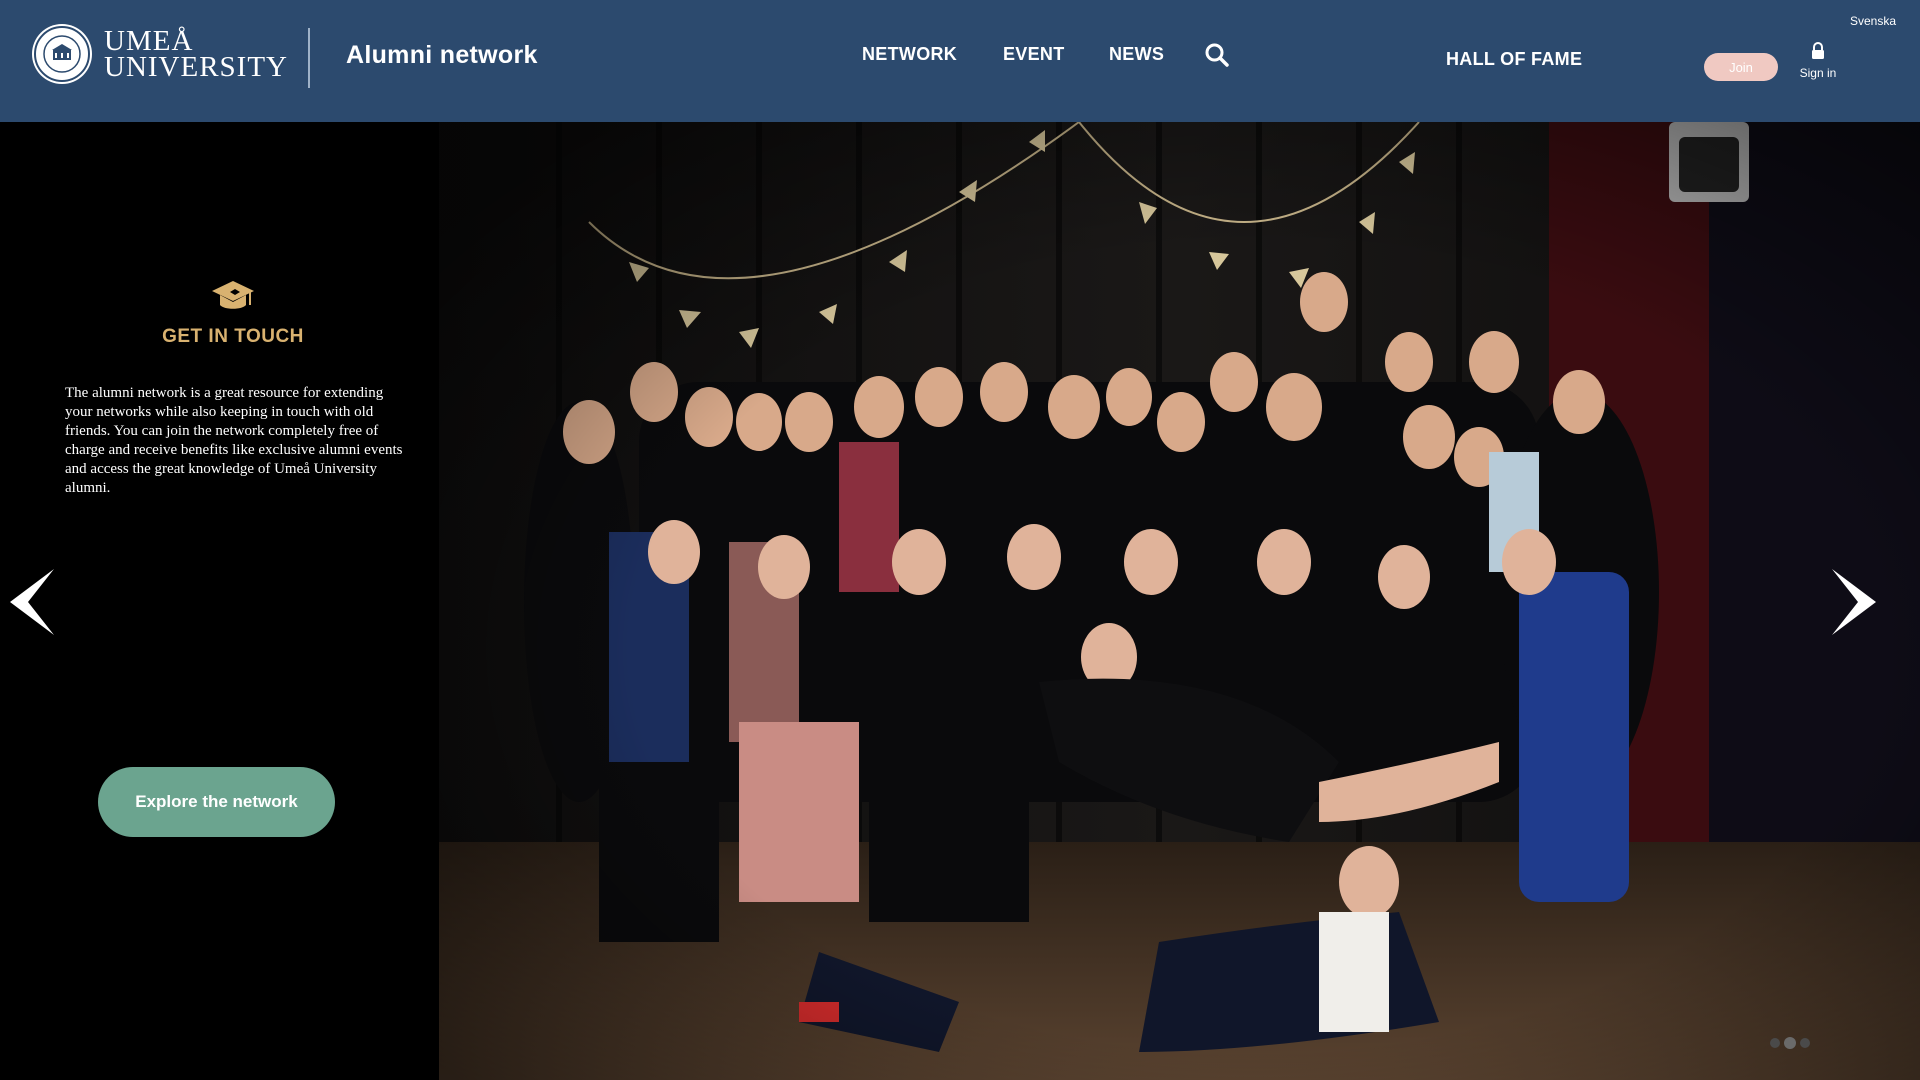 This screenshot has width=1920, height=1080. I want to click on logo-wordmark: UMEÅ UNIVERSITY, so click(196, 55).